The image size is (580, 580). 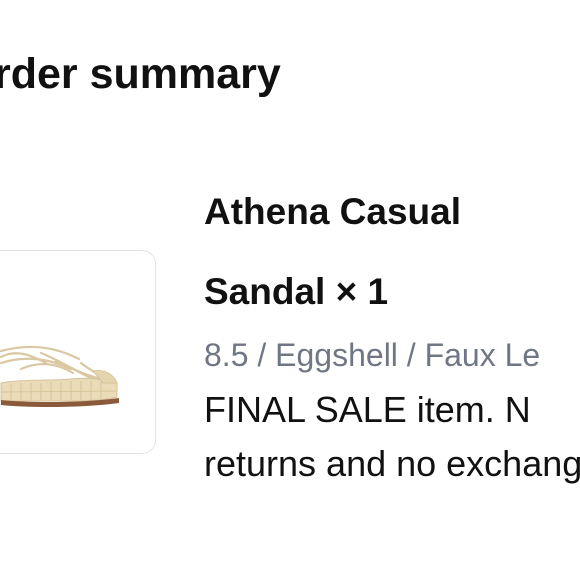 I want to click on product-name-line1: Athena Casual, so click(x=392, y=212).